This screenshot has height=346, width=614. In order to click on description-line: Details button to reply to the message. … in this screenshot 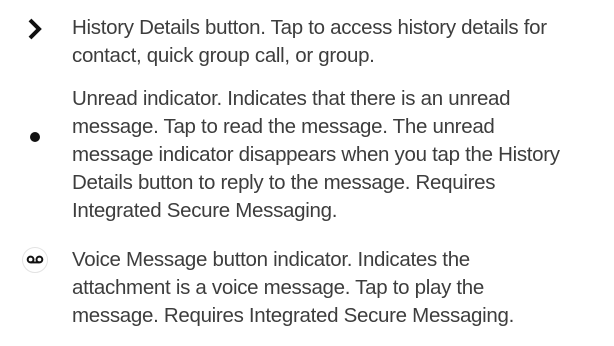, I will do `click(284, 182)`.